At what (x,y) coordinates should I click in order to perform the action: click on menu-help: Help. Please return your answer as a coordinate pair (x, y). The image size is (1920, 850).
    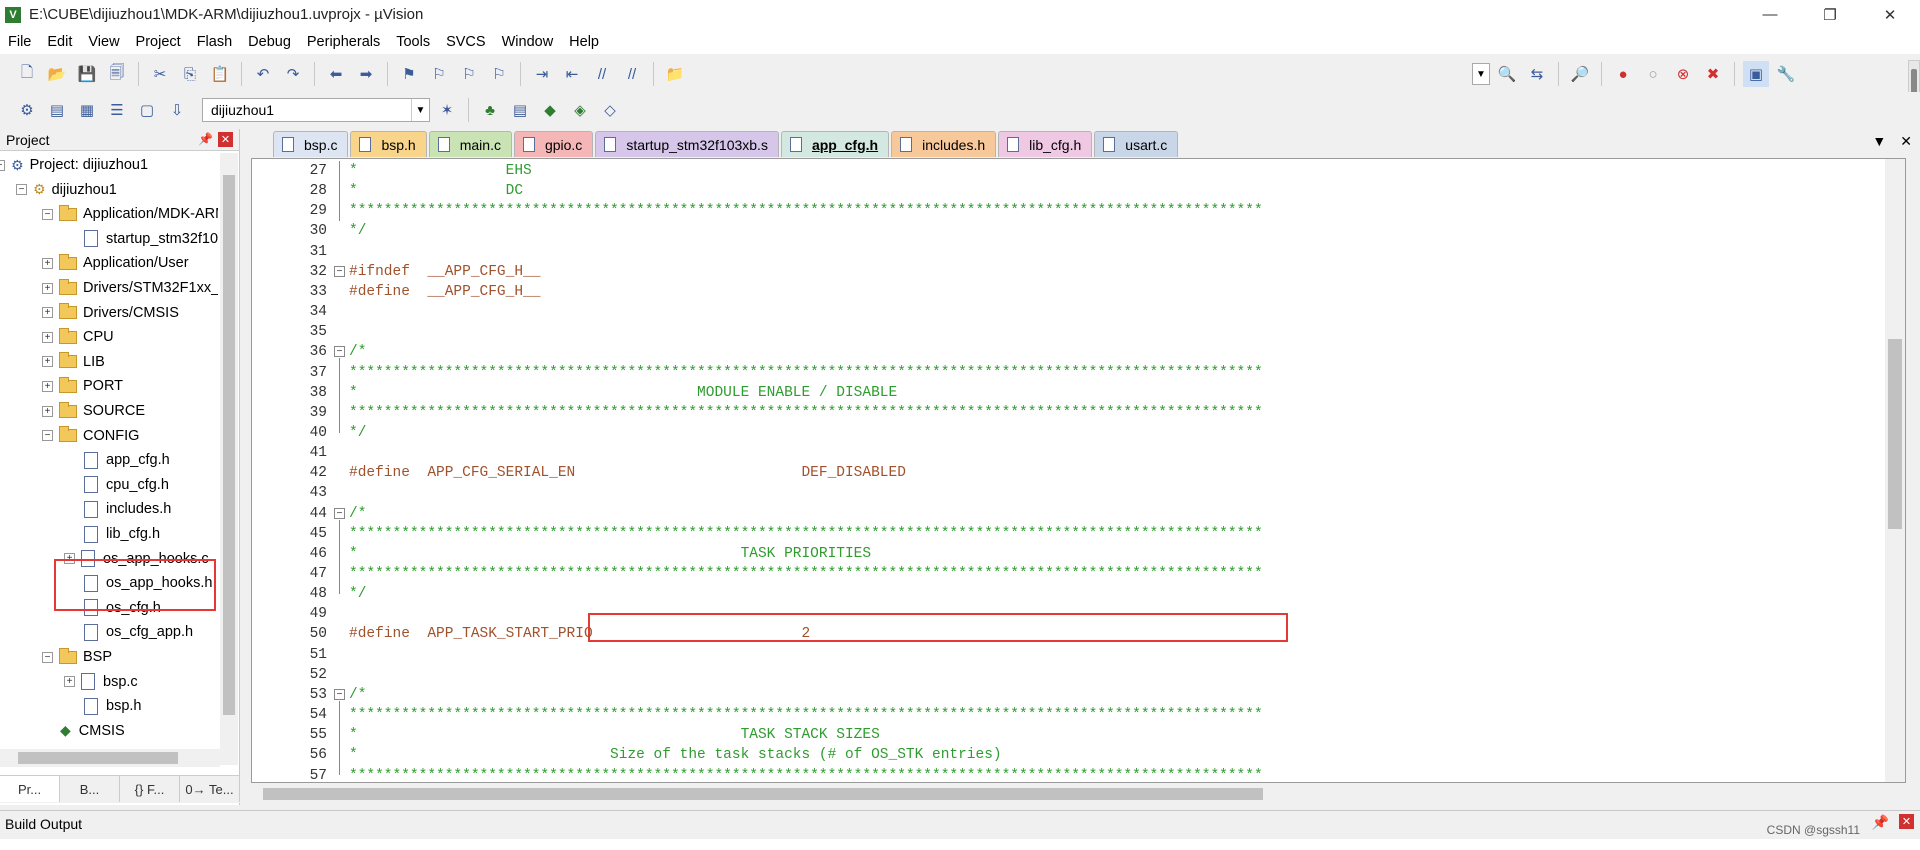
    Looking at the image, I should click on (584, 42).